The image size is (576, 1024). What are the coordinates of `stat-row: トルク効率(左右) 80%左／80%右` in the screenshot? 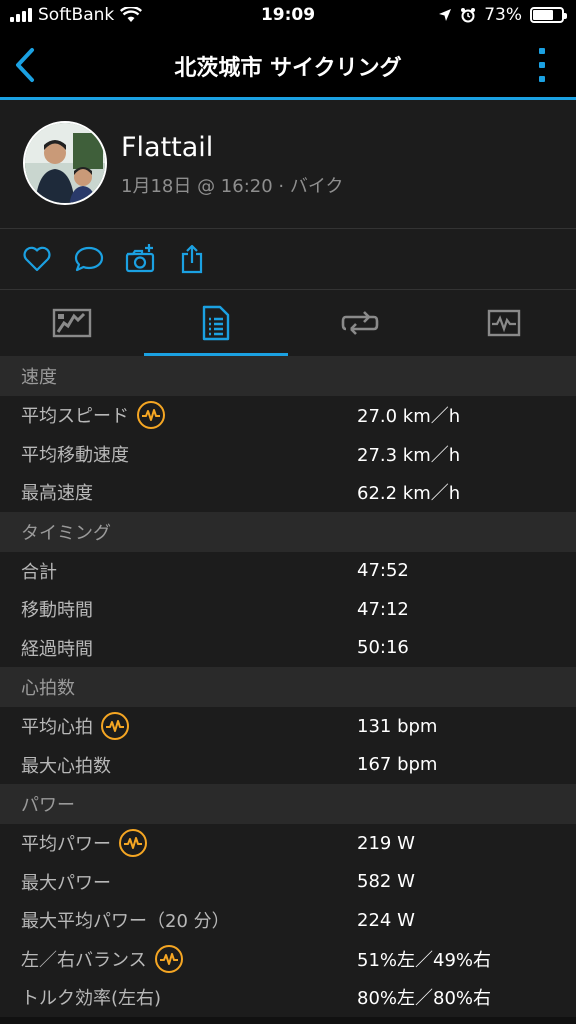 It's located at (288, 997).